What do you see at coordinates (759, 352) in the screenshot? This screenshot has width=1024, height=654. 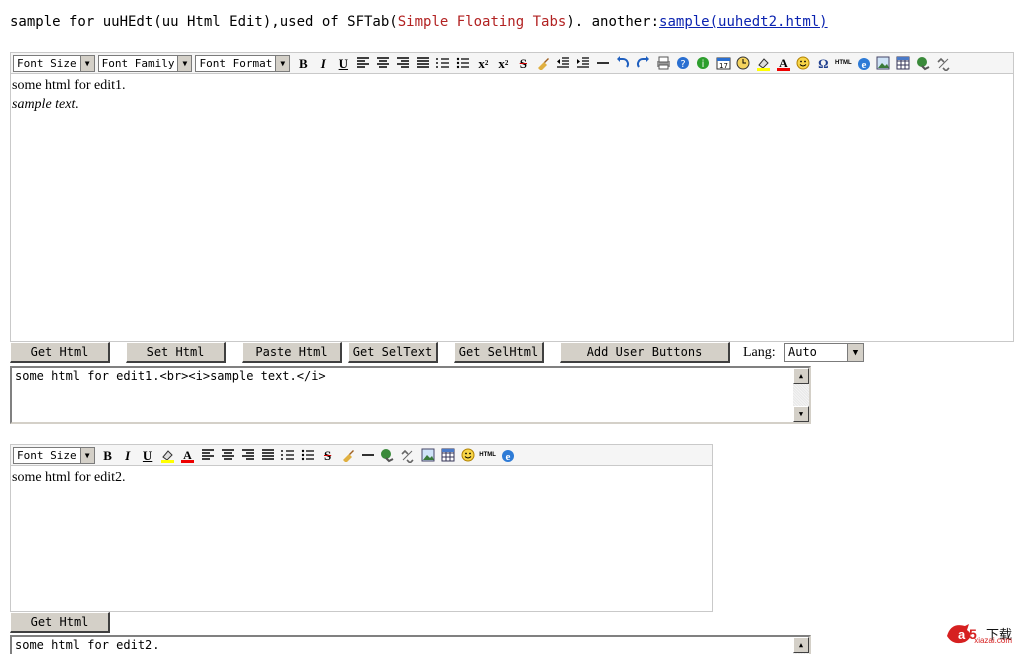 I see `lang-label: Lang:` at bounding box center [759, 352].